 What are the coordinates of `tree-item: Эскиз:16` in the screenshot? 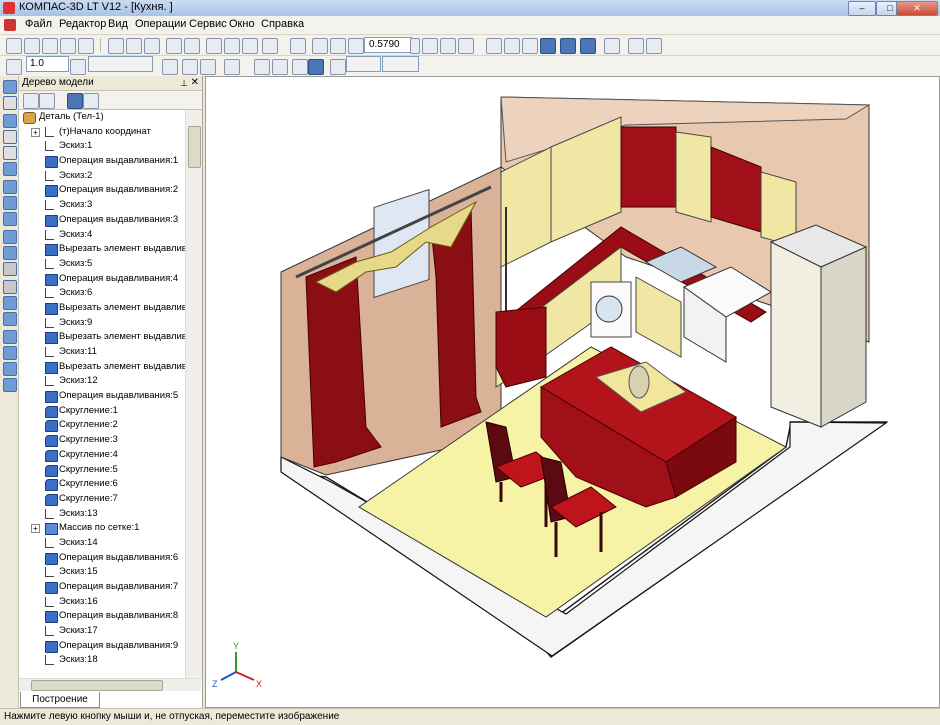 It's located at (102, 602).